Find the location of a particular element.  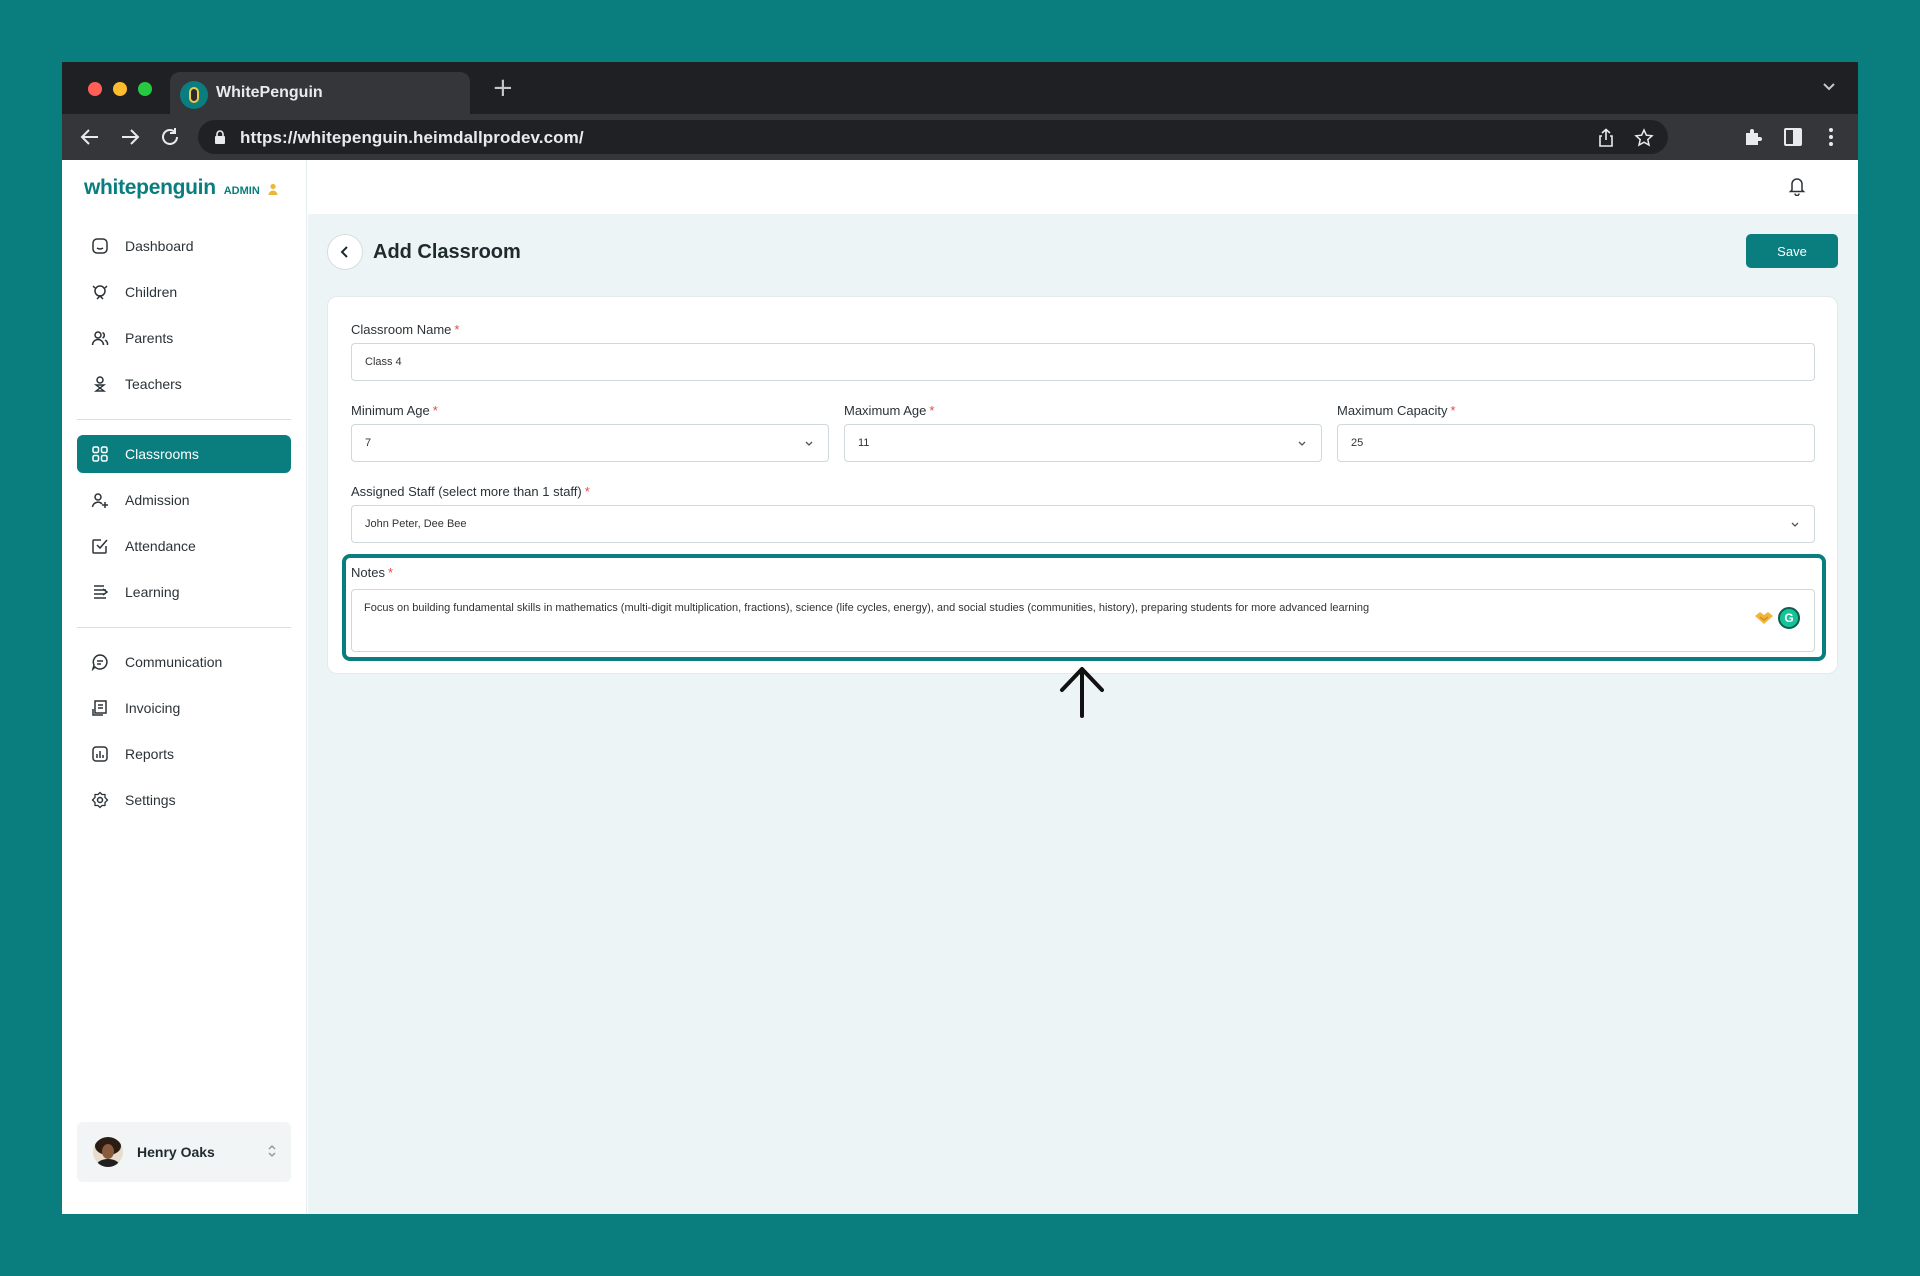

new-tab-button: + is located at coordinates (503, 88).